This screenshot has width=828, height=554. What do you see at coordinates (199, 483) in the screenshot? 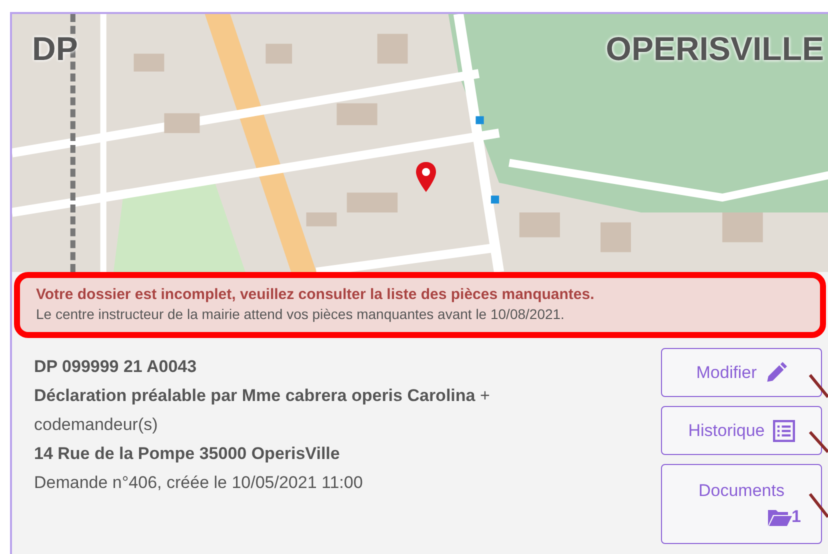
I see `dossier-detail: Demande n°406, créée le 10/05/2021 11:00` at bounding box center [199, 483].